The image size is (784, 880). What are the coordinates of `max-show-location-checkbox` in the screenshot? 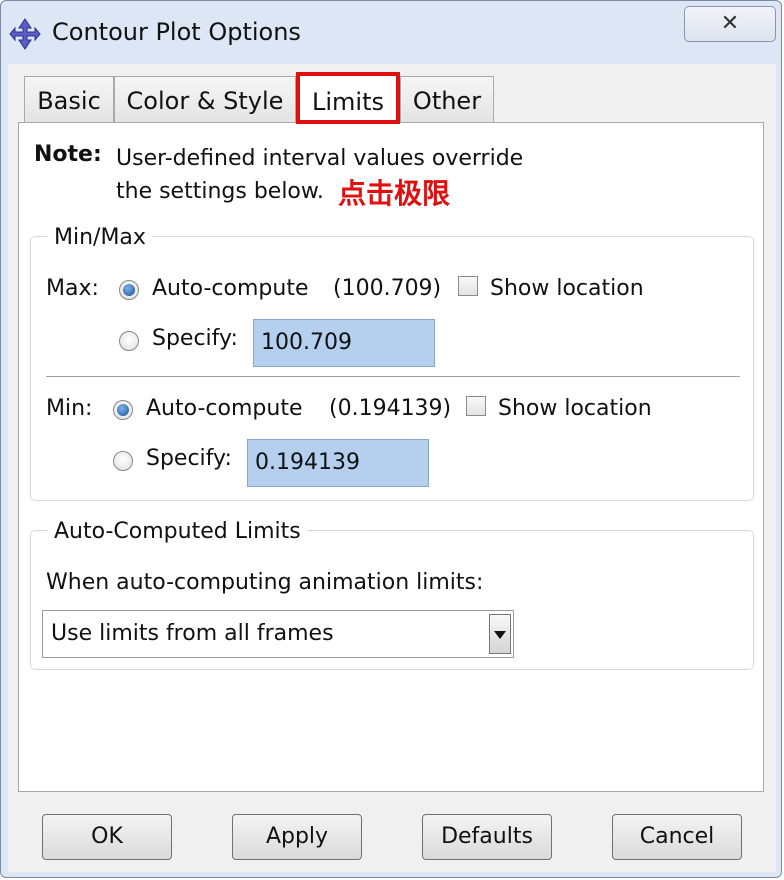 It's located at (468, 286).